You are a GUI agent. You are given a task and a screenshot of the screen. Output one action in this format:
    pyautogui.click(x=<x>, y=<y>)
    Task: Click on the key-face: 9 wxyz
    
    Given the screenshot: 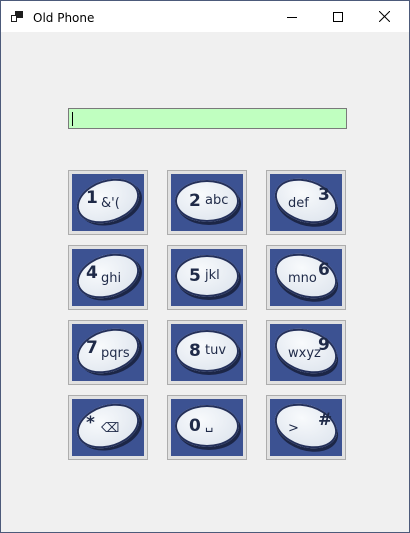 What is the action you would take?
    pyautogui.click(x=306, y=352)
    